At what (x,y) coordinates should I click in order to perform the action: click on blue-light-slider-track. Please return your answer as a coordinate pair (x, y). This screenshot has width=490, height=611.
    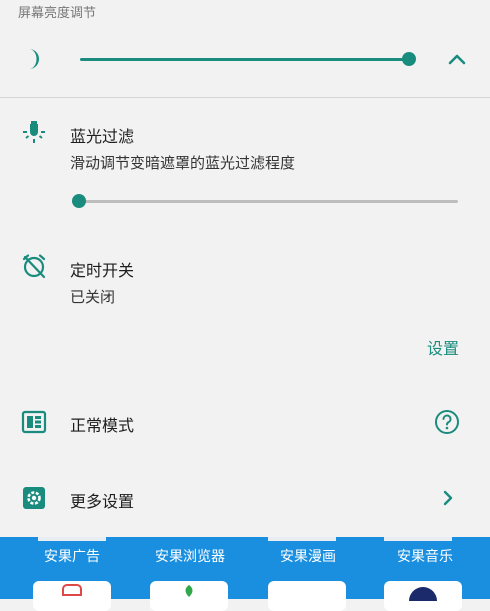
    Looking at the image, I should click on (265, 201).